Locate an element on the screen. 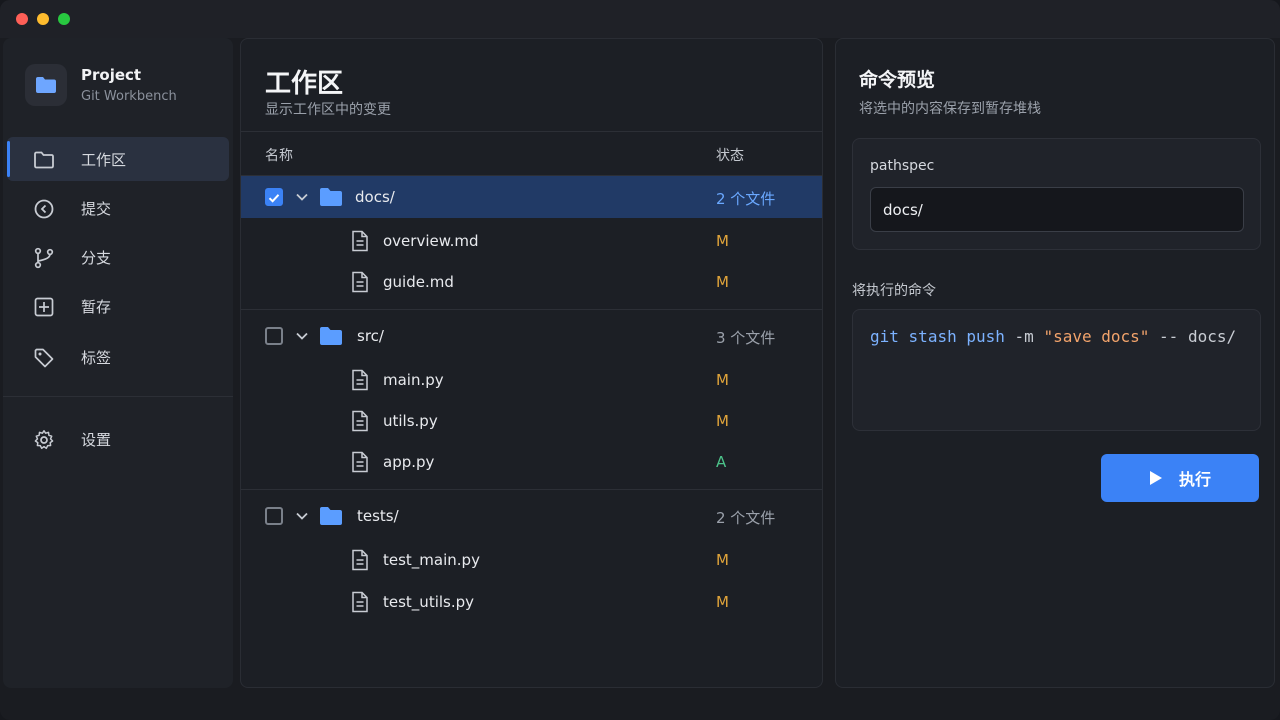 This screenshot has width=1280, height=720. column-header-name: 名称 is located at coordinates (279, 155).